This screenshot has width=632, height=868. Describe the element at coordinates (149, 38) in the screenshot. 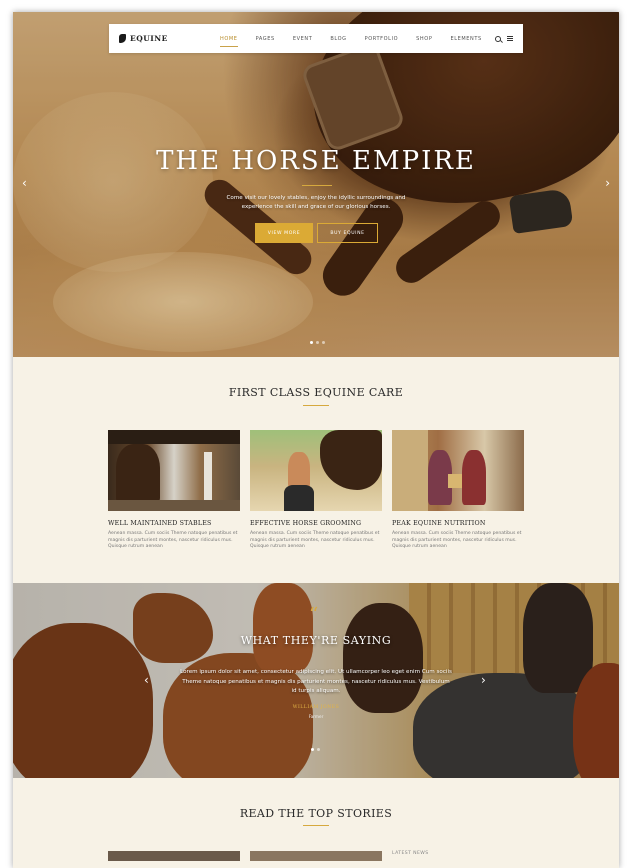

I see `logo-text: EQUINE` at that location.